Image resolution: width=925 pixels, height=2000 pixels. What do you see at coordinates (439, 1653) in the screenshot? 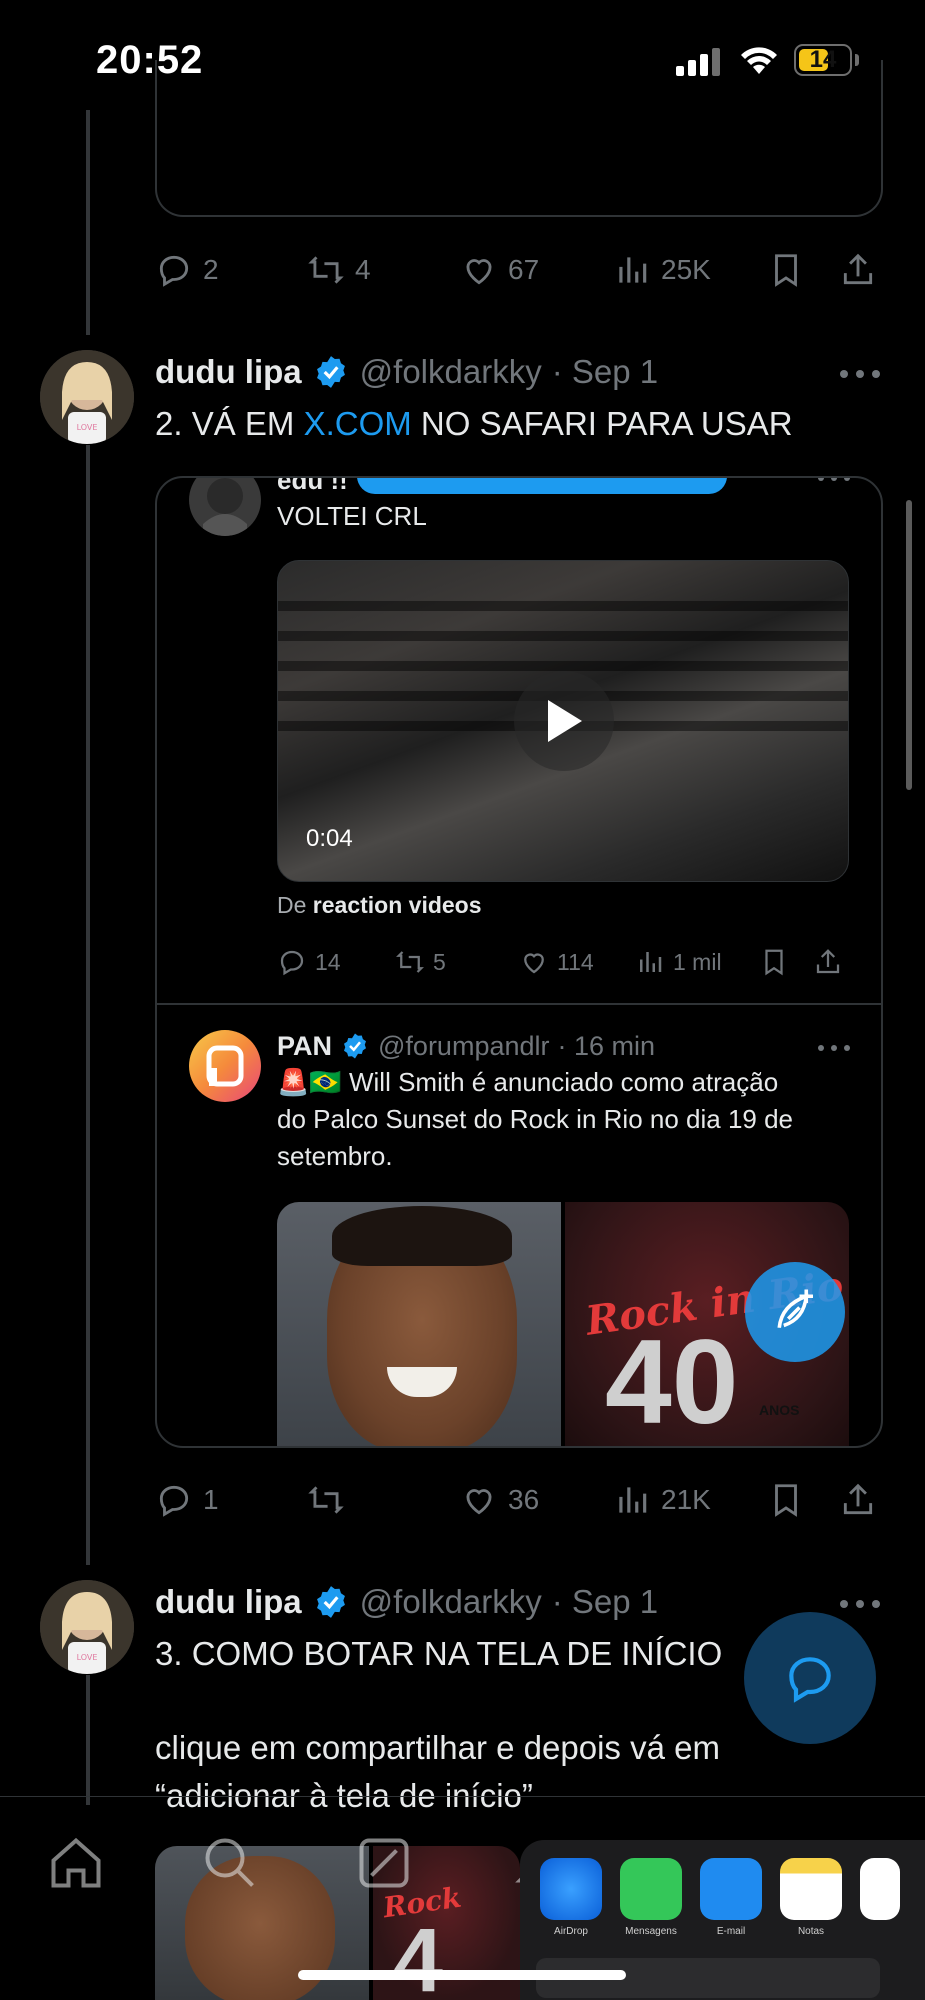
I see `tweet-text: 3. COMO BOTAR NA TELA DE INÍCIO` at bounding box center [439, 1653].